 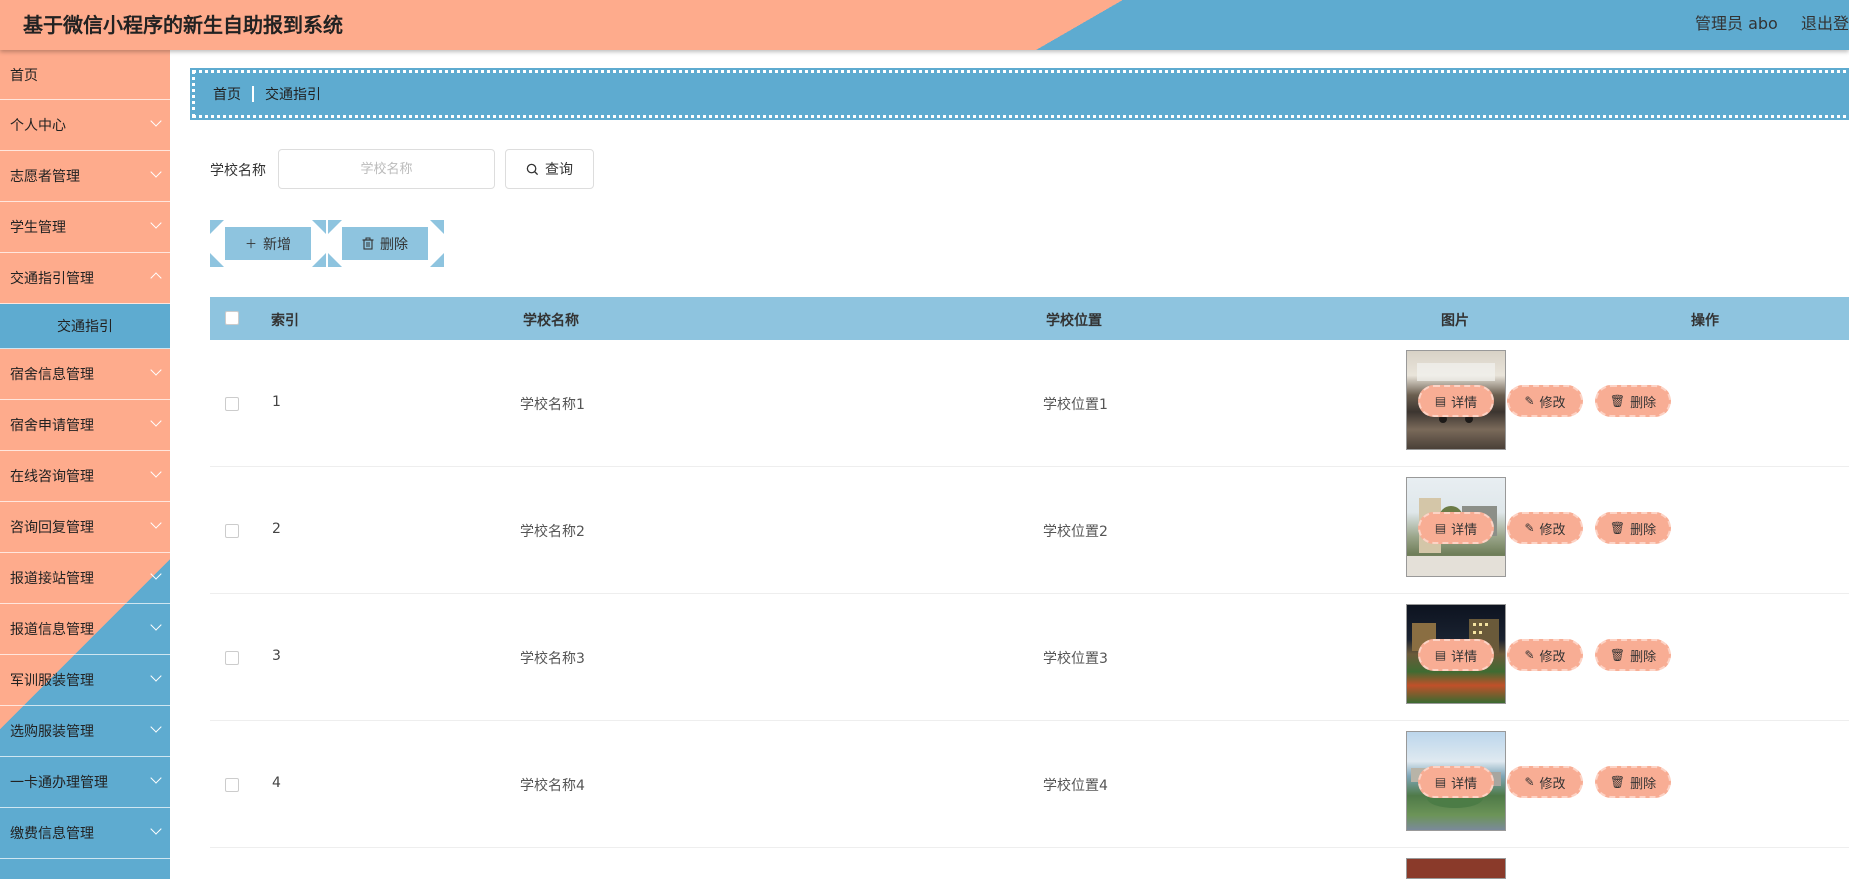 I want to click on school-image-thumbnail, so click(x=1456, y=868).